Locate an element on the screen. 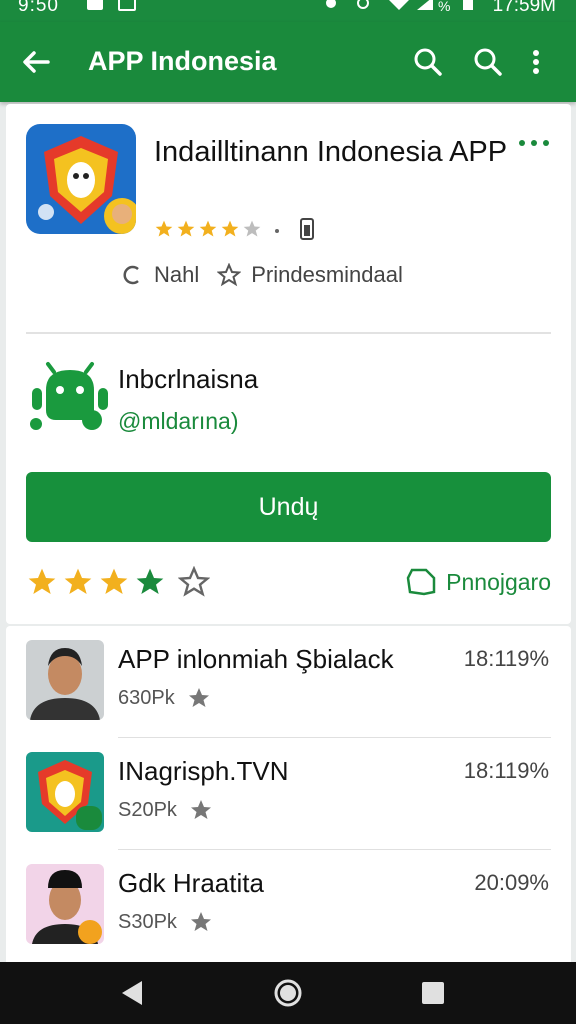 Image resolution: width=576 pixels, height=1024 pixels. list-item-meta: S20Pk is located at coordinates (165, 810).